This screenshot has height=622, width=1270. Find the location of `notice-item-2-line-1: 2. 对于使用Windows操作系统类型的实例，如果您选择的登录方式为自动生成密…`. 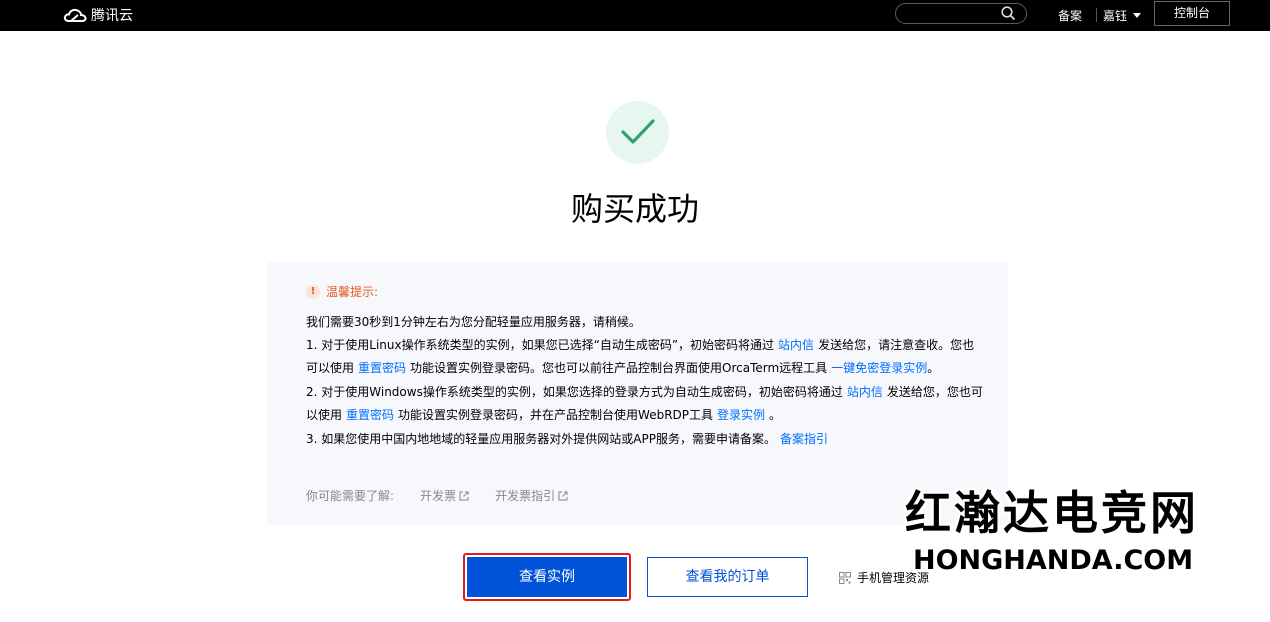

notice-item-2-line-1: 2. 对于使用Windows操作系统类型的实例，如果您选择的登录方式为自动生成密… is located at coordinates (644, 392).